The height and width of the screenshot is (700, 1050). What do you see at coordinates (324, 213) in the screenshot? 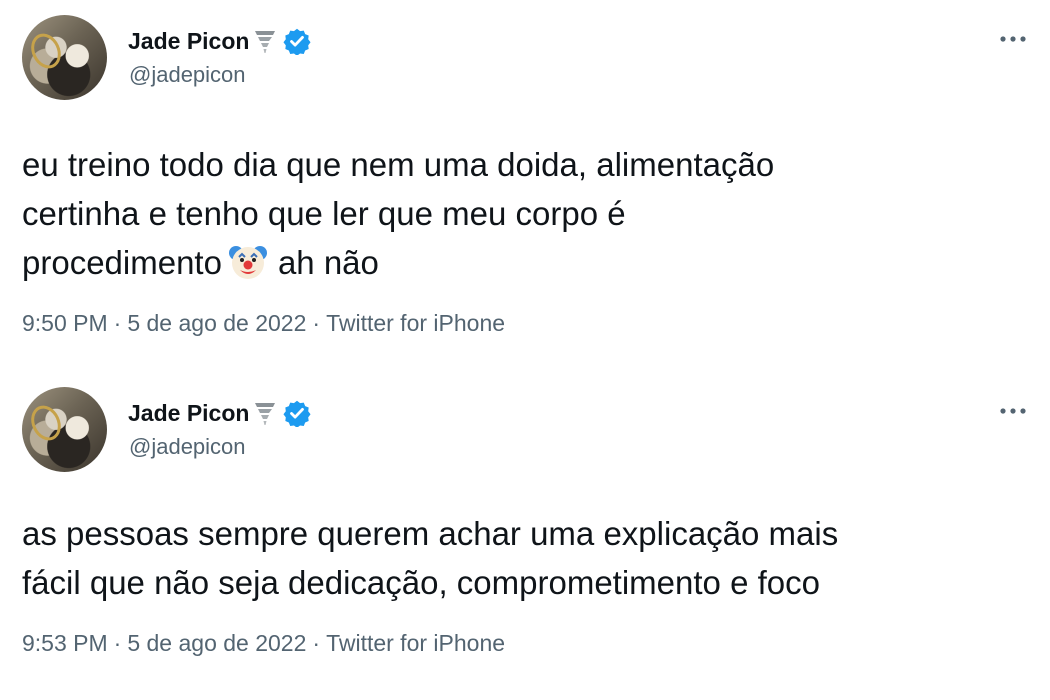
I see `tweet-text-line: certinha e tenho que ler que meu corpo é` at bounding box center [324, 213].